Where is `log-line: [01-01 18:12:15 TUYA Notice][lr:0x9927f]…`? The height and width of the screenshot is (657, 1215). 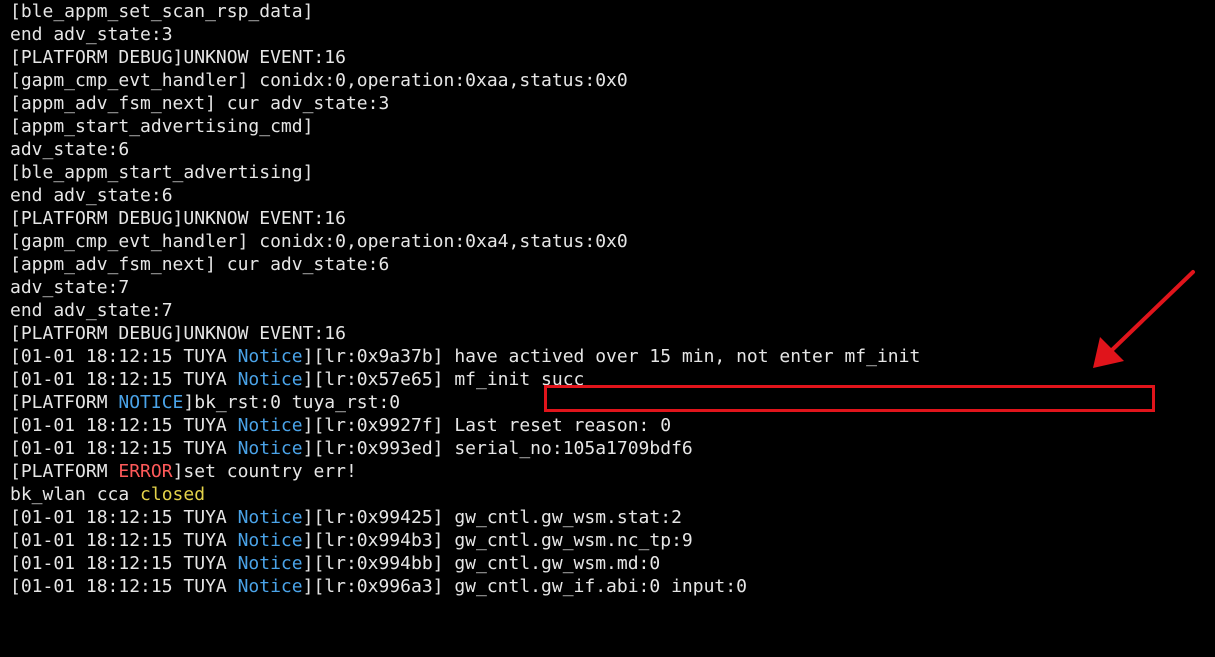 log-line: [01-01 18:12:15 TUYA Notice][lr:0x9927f]… is located at coordinates (465, 425).